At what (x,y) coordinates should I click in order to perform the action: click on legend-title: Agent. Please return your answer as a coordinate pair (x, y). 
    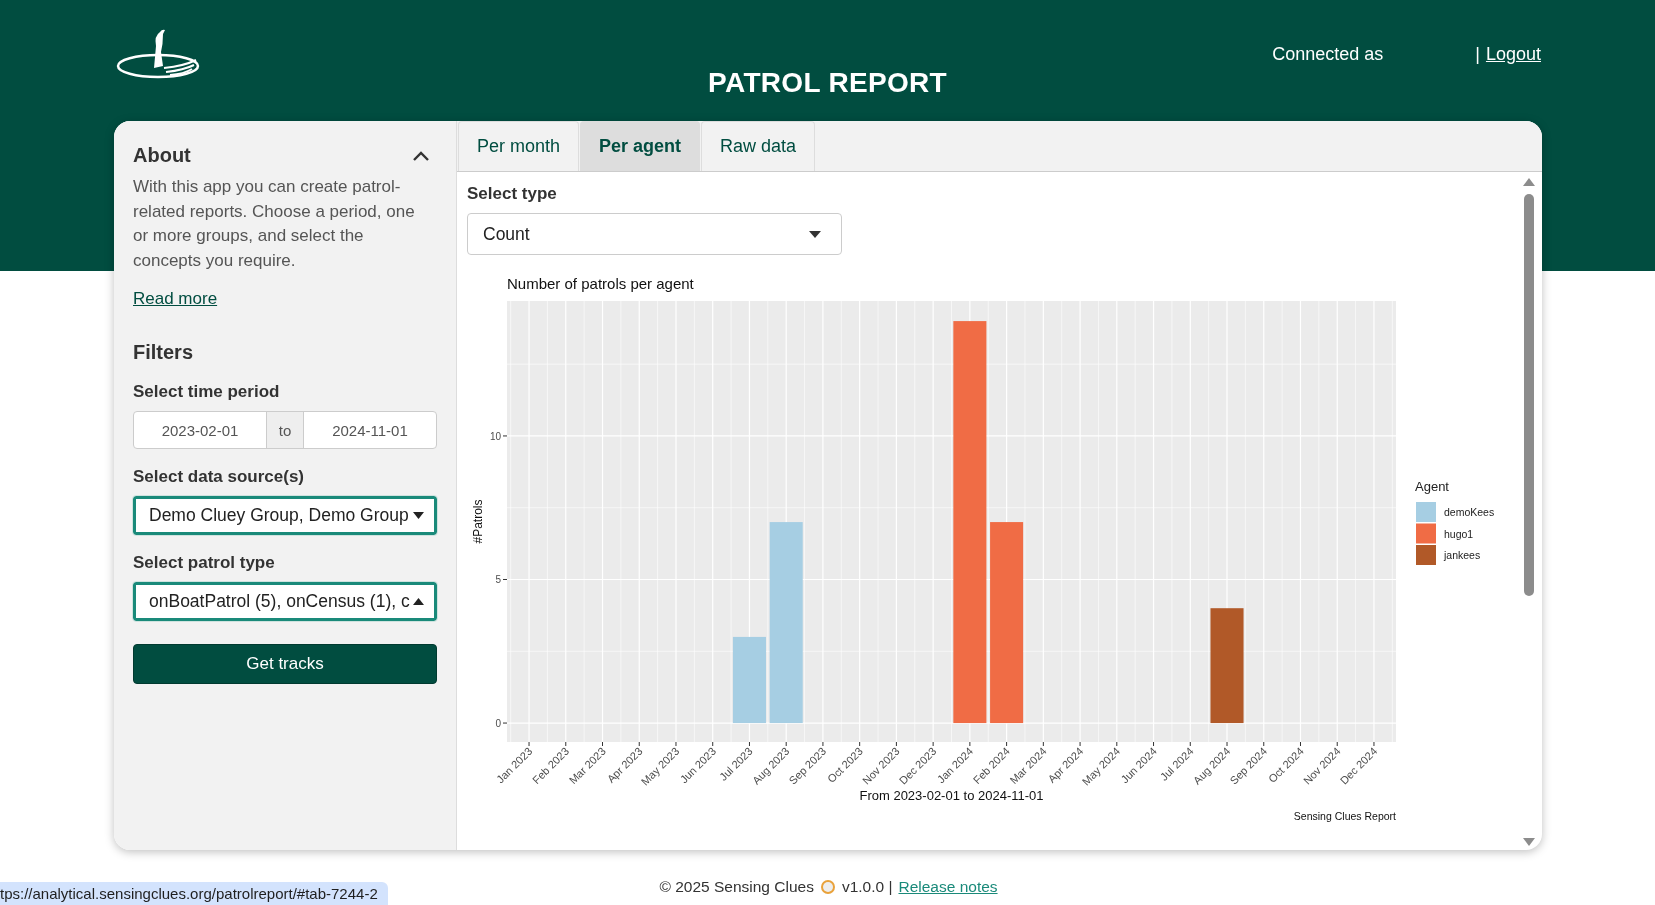
    Looking at the image, I should click on (1432, 486).